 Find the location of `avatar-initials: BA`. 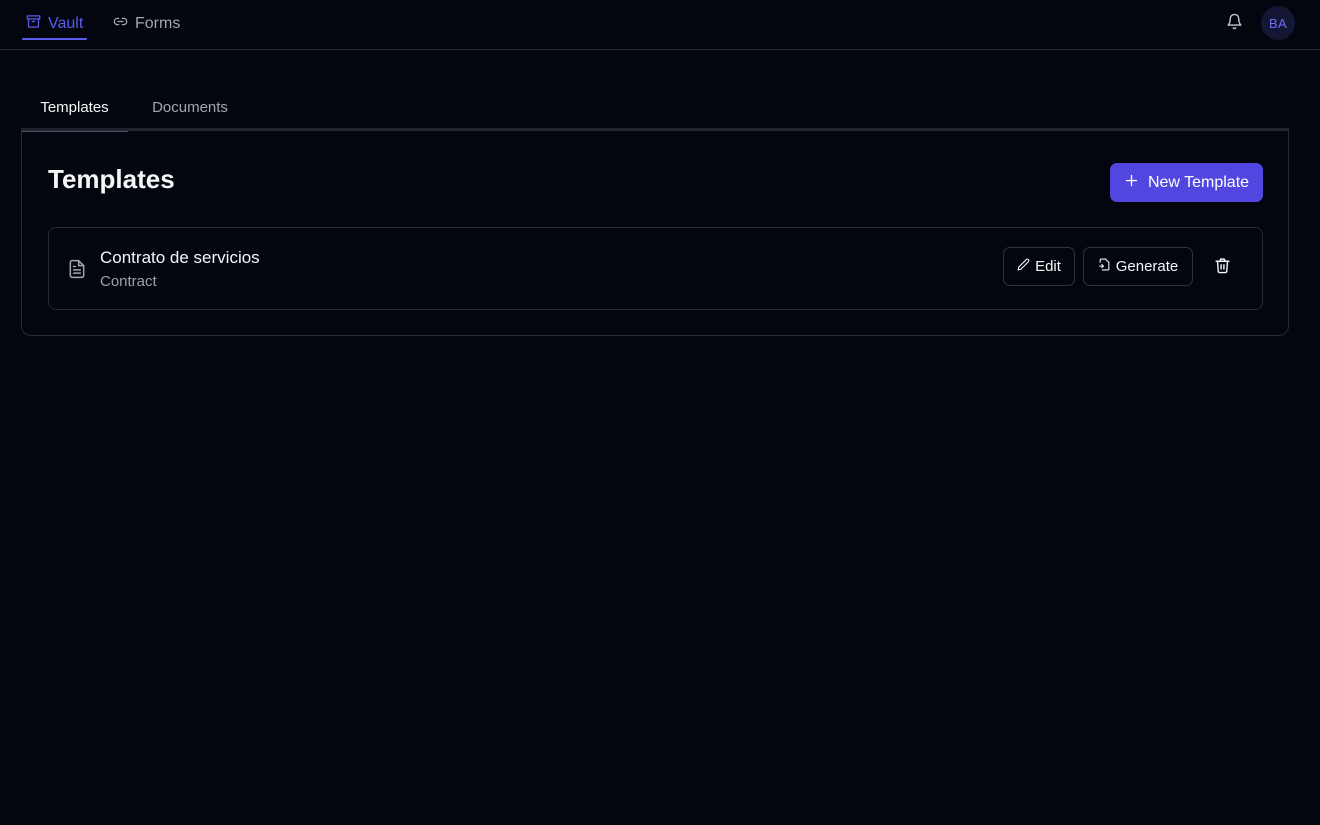

avatar-initials: BA is located at coordinates (1278, 23).